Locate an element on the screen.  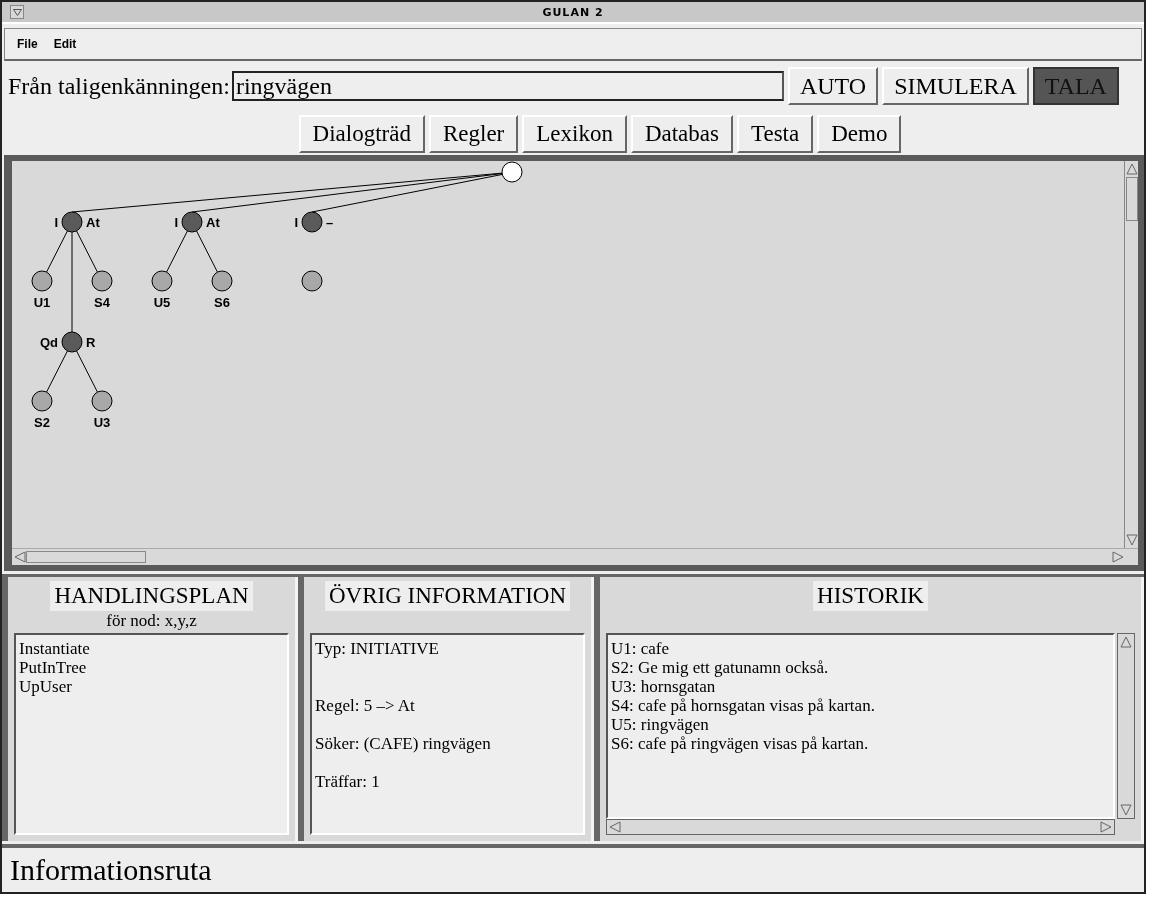
node-label: – is located at coordinates (330, 222).